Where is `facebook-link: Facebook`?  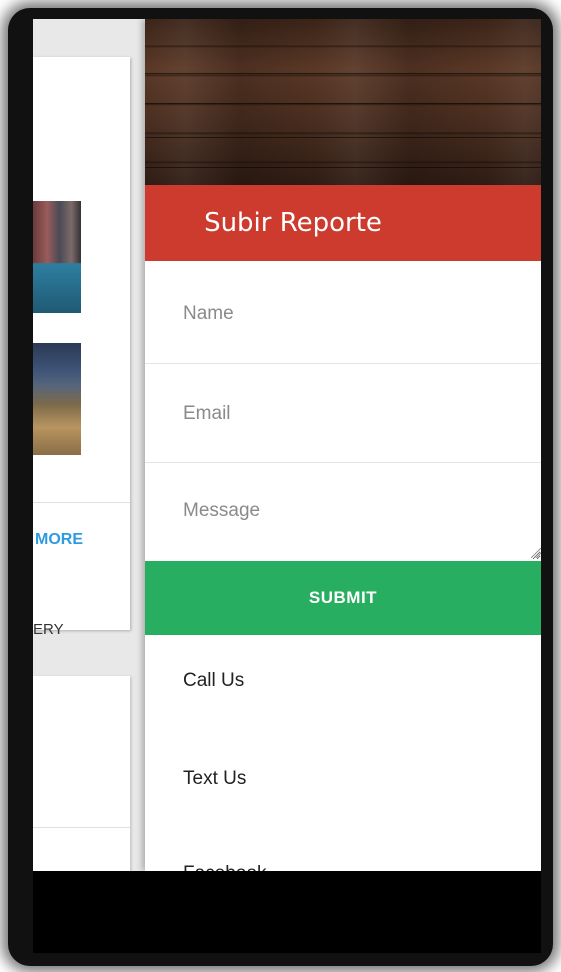
facebook-link: Facebook is located at coordinates (224, 867).